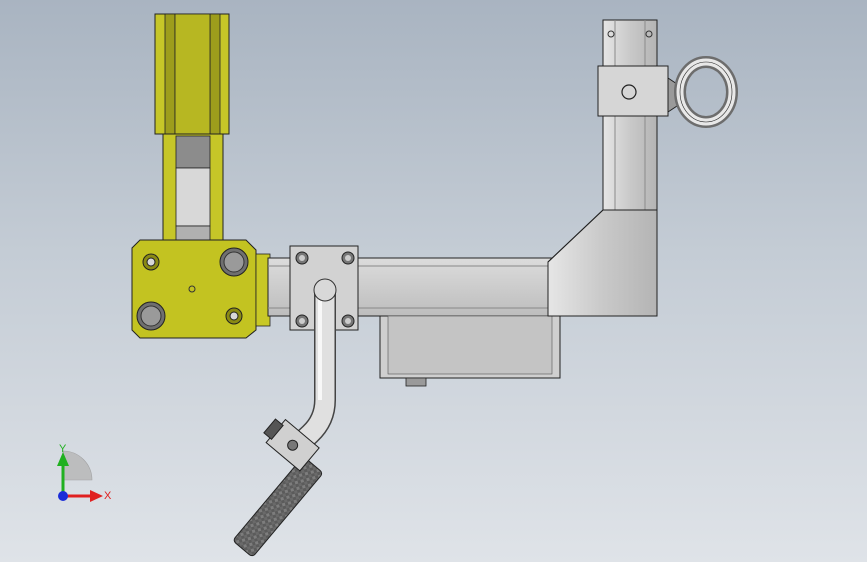 The width and height of the screenshot is (867, 562). Describe the element at coordinates (84, 472) in the screenshot. I see `coordinate-triad: Y X` at that location.